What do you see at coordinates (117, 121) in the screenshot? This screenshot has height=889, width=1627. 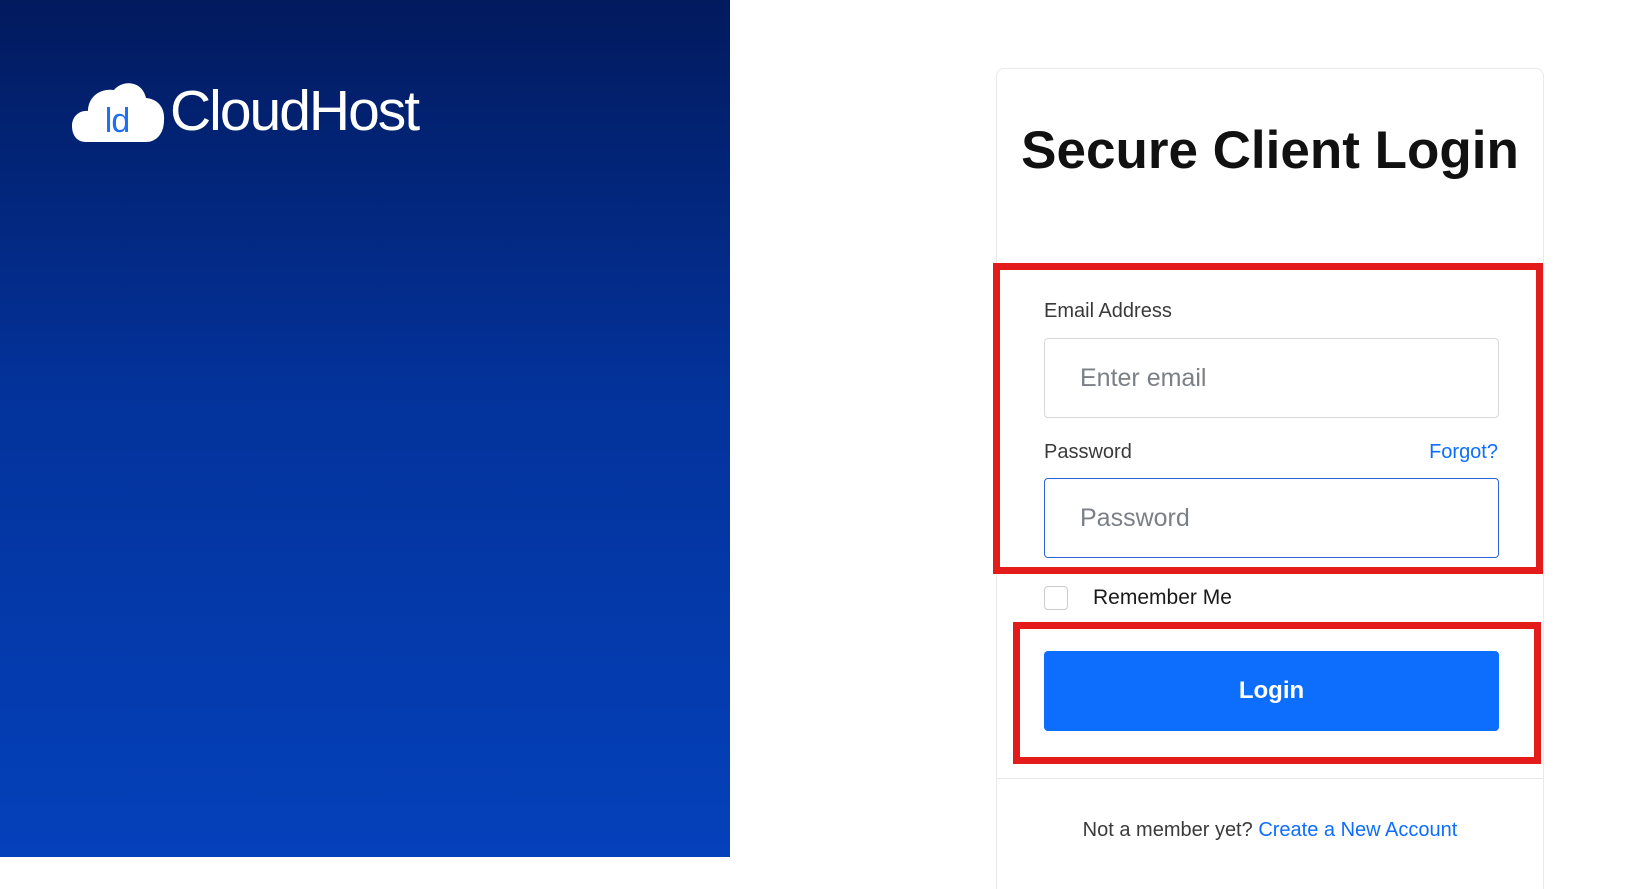 I see `logo-mark: ld` at bounding box center [117, 121].